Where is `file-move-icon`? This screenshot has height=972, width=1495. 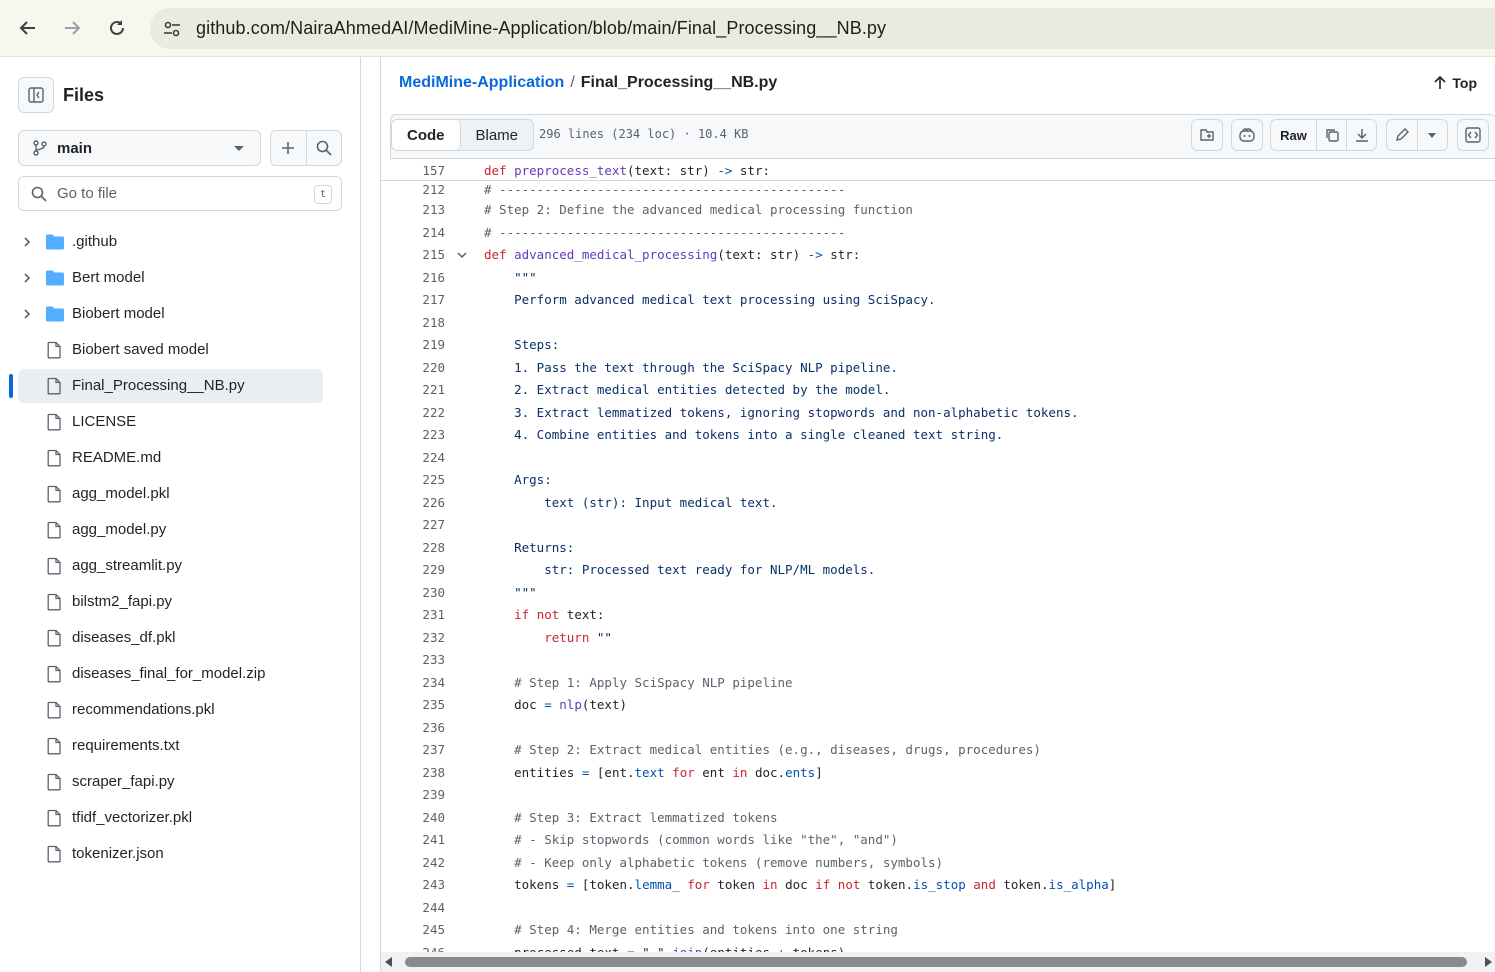 file-move-icon is located at coordinates (1207, 135).